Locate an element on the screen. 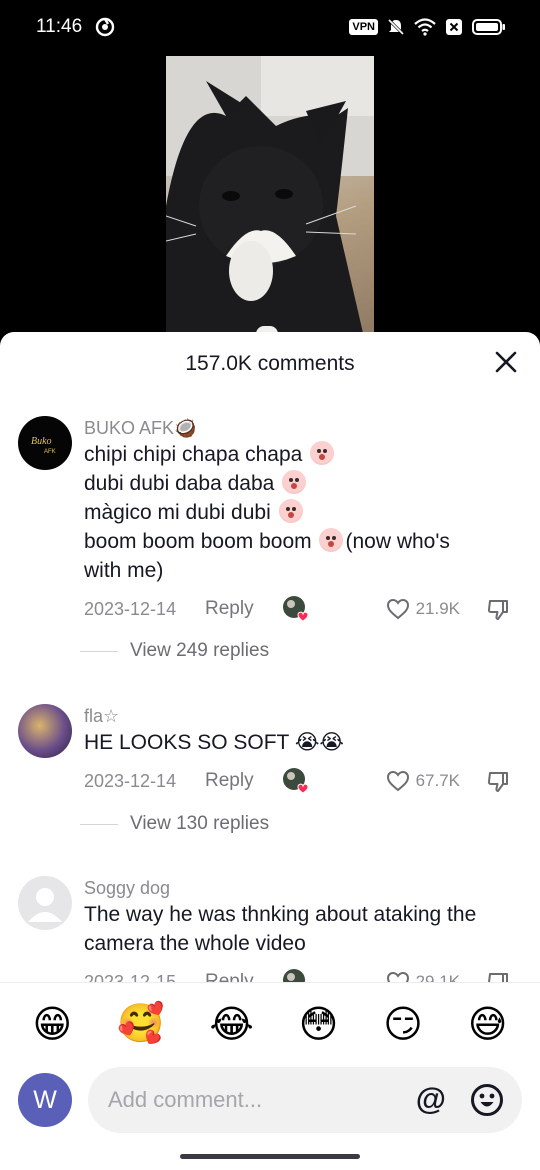 This screenshot has width=540, height=1170. svg-text: AFK is located at coordinates (50, 452).